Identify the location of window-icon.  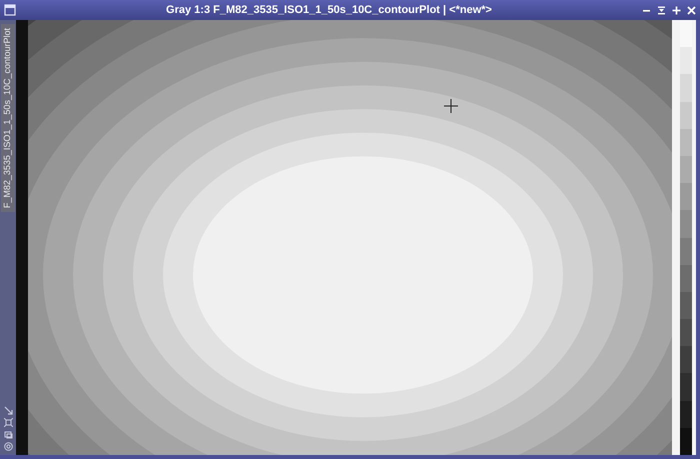
(8, 434).